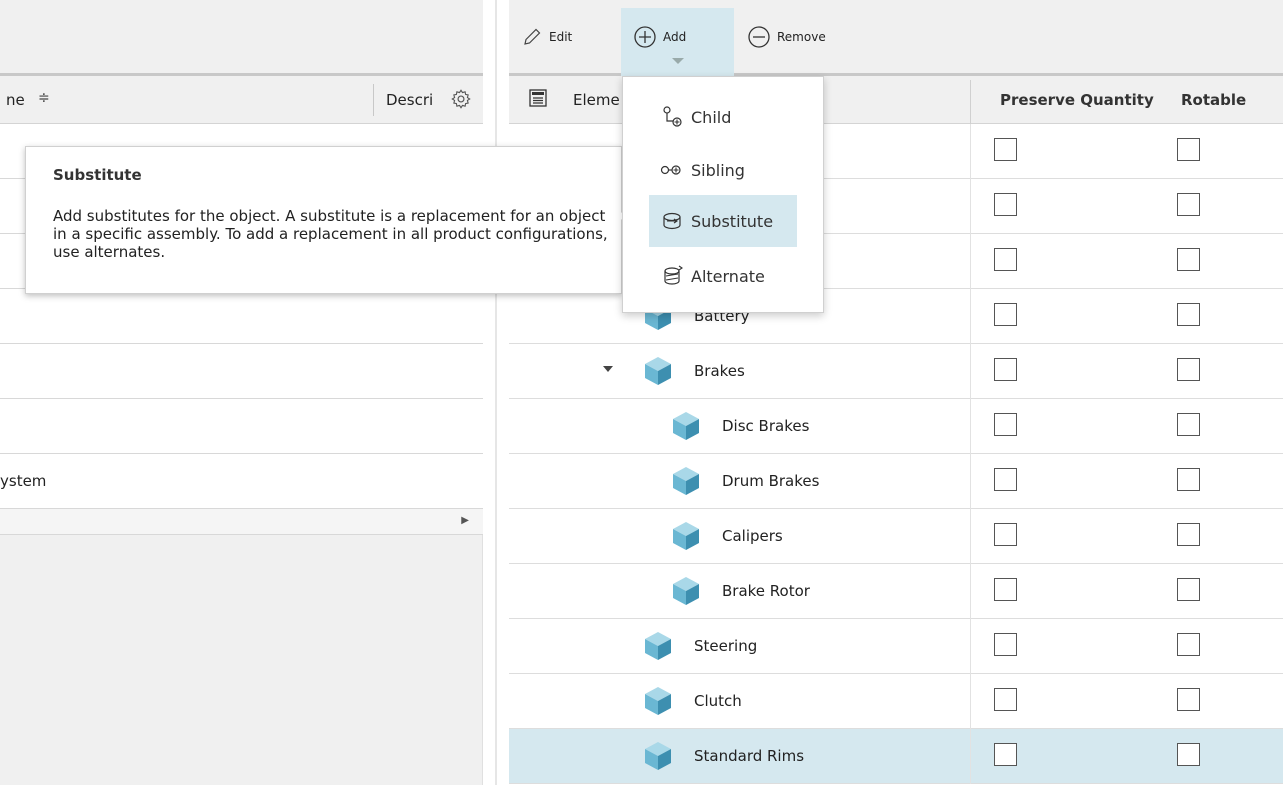 The image size is (1283, 785). Describe the element at coordinates (896, 371) in the screenshot. I see `tree-row: Brakes` at that location.